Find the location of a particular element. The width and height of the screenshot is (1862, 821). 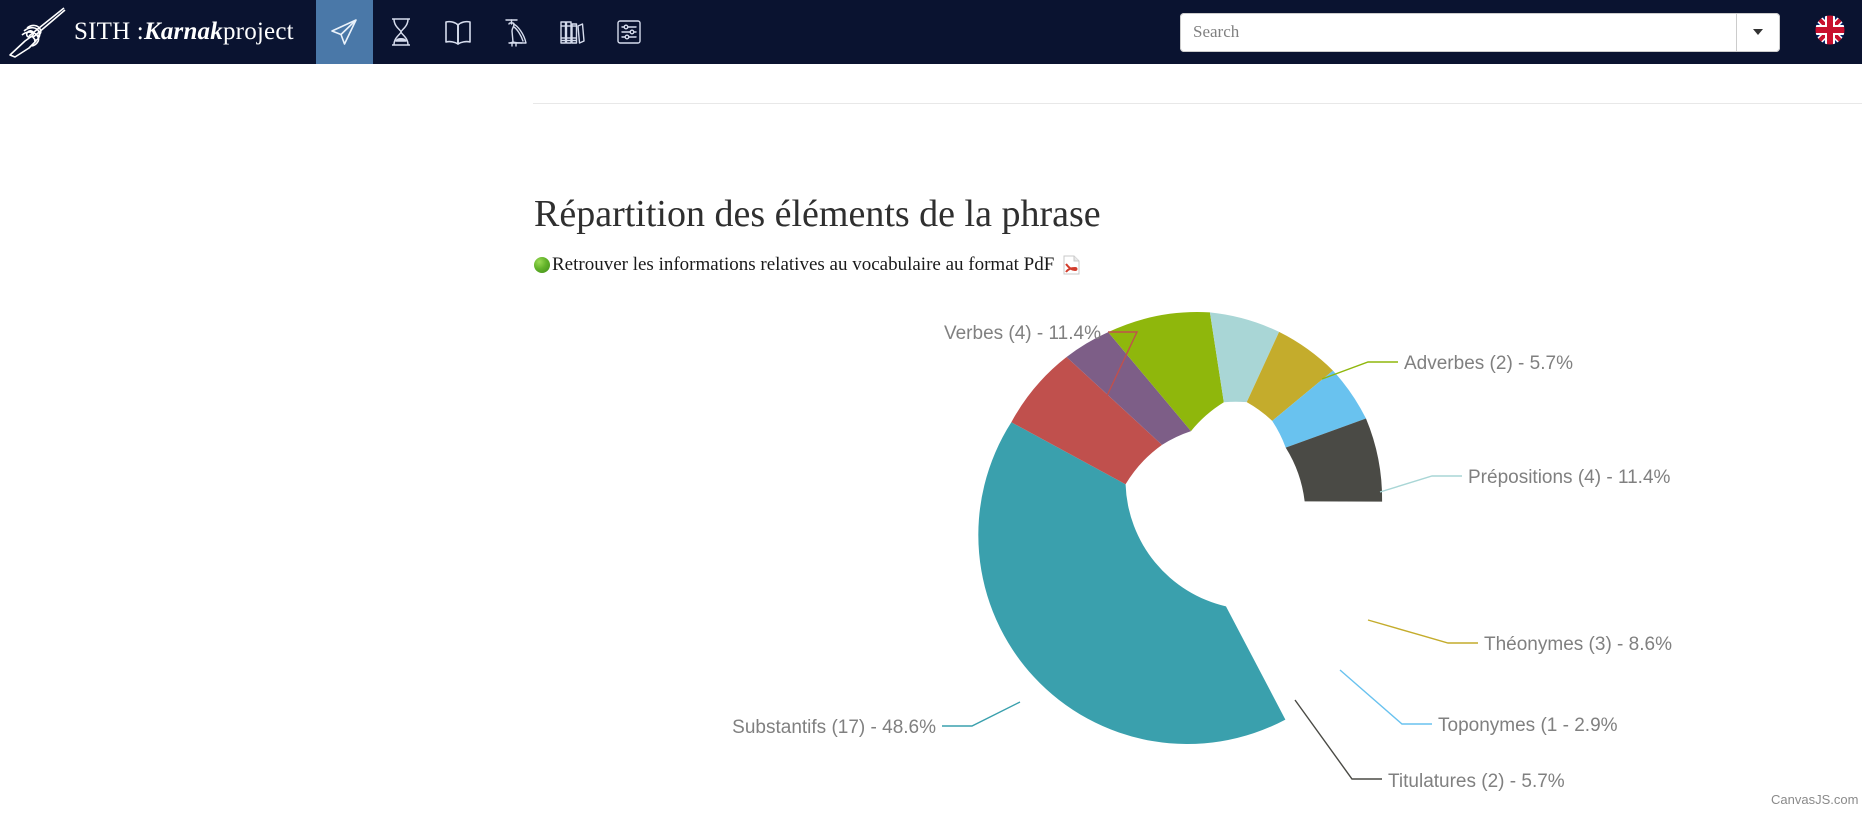

bookshelf-icon is located at coordinates (572, 32).